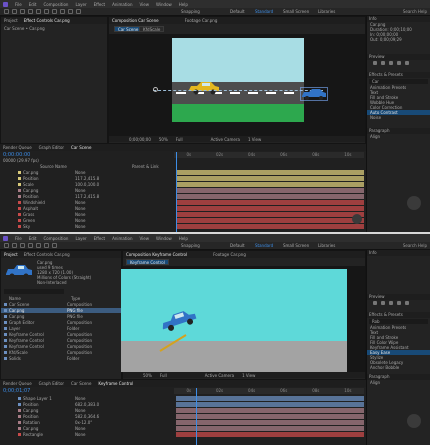 The image size is (430, 445). What do you see at coordinates (176, 192) in the screenshot?
I see `playhead` at bounding box center [176, 192].